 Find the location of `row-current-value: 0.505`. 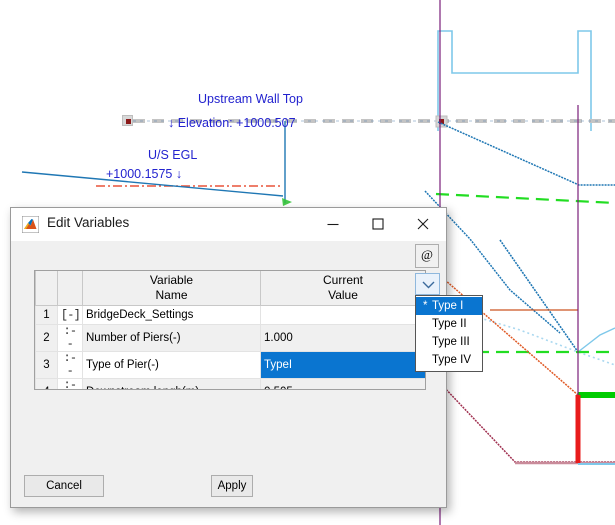

row-current-value: 0.505 is located at coordinates (342, 383).